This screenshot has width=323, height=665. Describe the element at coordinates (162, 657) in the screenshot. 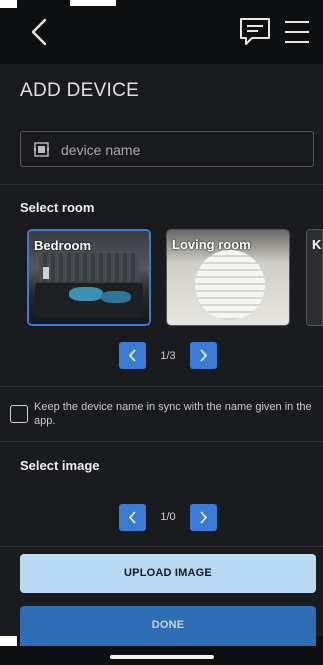

I see `home-indicator` at that location.